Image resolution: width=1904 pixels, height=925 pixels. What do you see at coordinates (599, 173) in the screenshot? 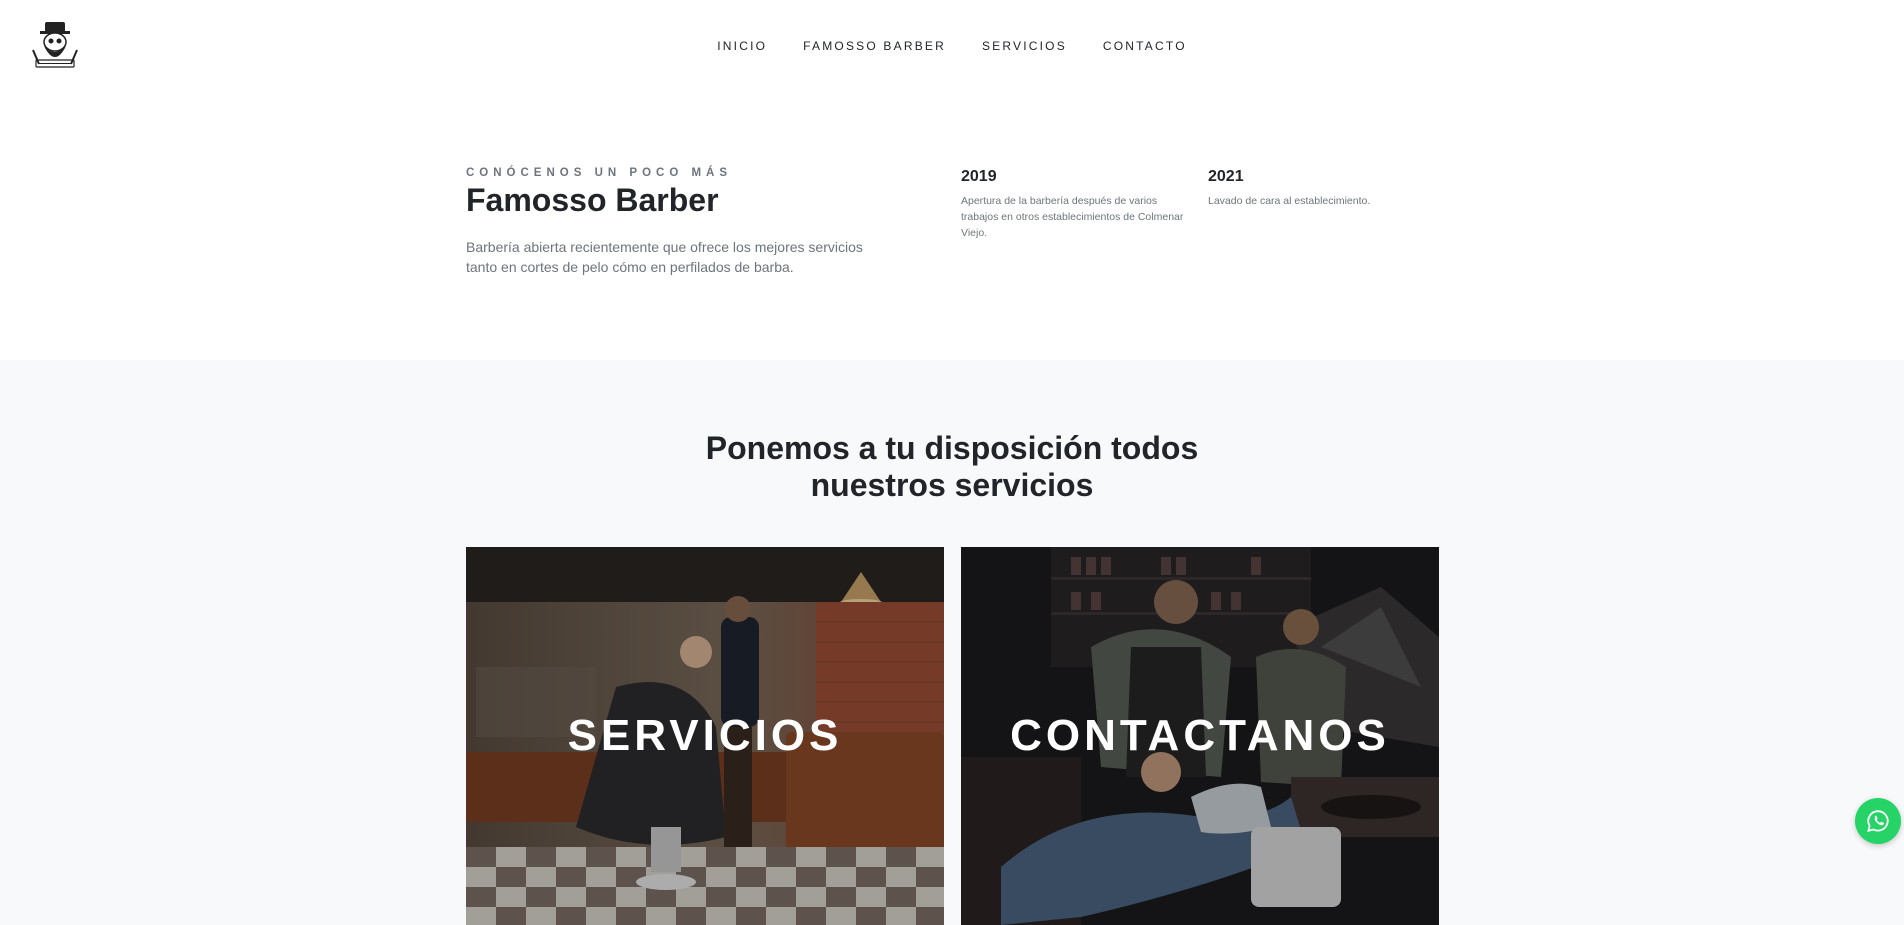
I see `about-eyebrow: CONÓCENOS UN POCO MÁS` at bounding box center [599, 173].